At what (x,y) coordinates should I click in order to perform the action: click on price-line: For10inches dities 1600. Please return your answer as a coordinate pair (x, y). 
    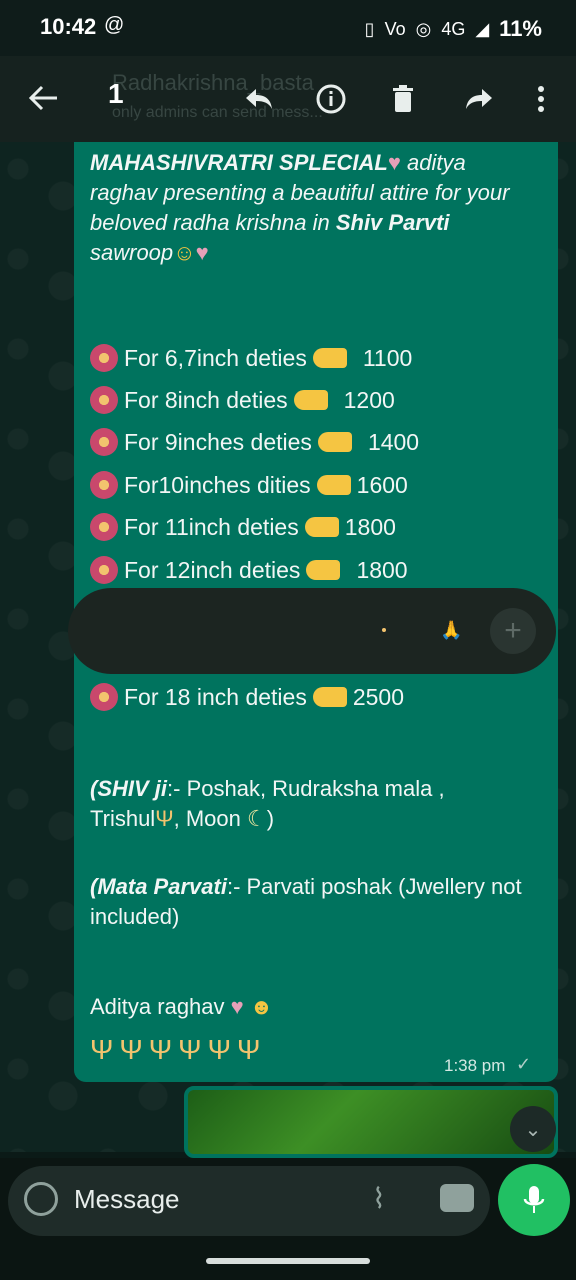
    Looking at the image, I should click on (249, 485).